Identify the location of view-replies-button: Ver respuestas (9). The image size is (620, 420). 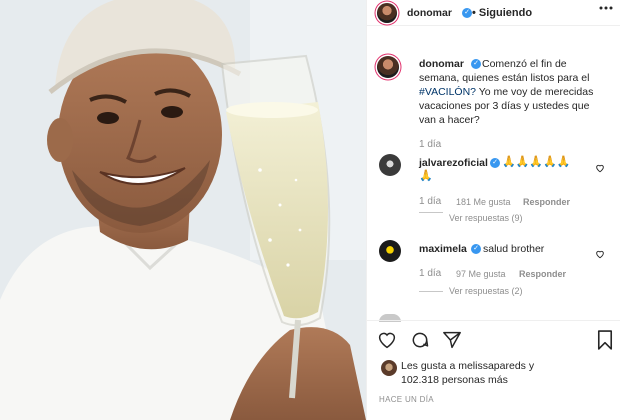
(486, 218).